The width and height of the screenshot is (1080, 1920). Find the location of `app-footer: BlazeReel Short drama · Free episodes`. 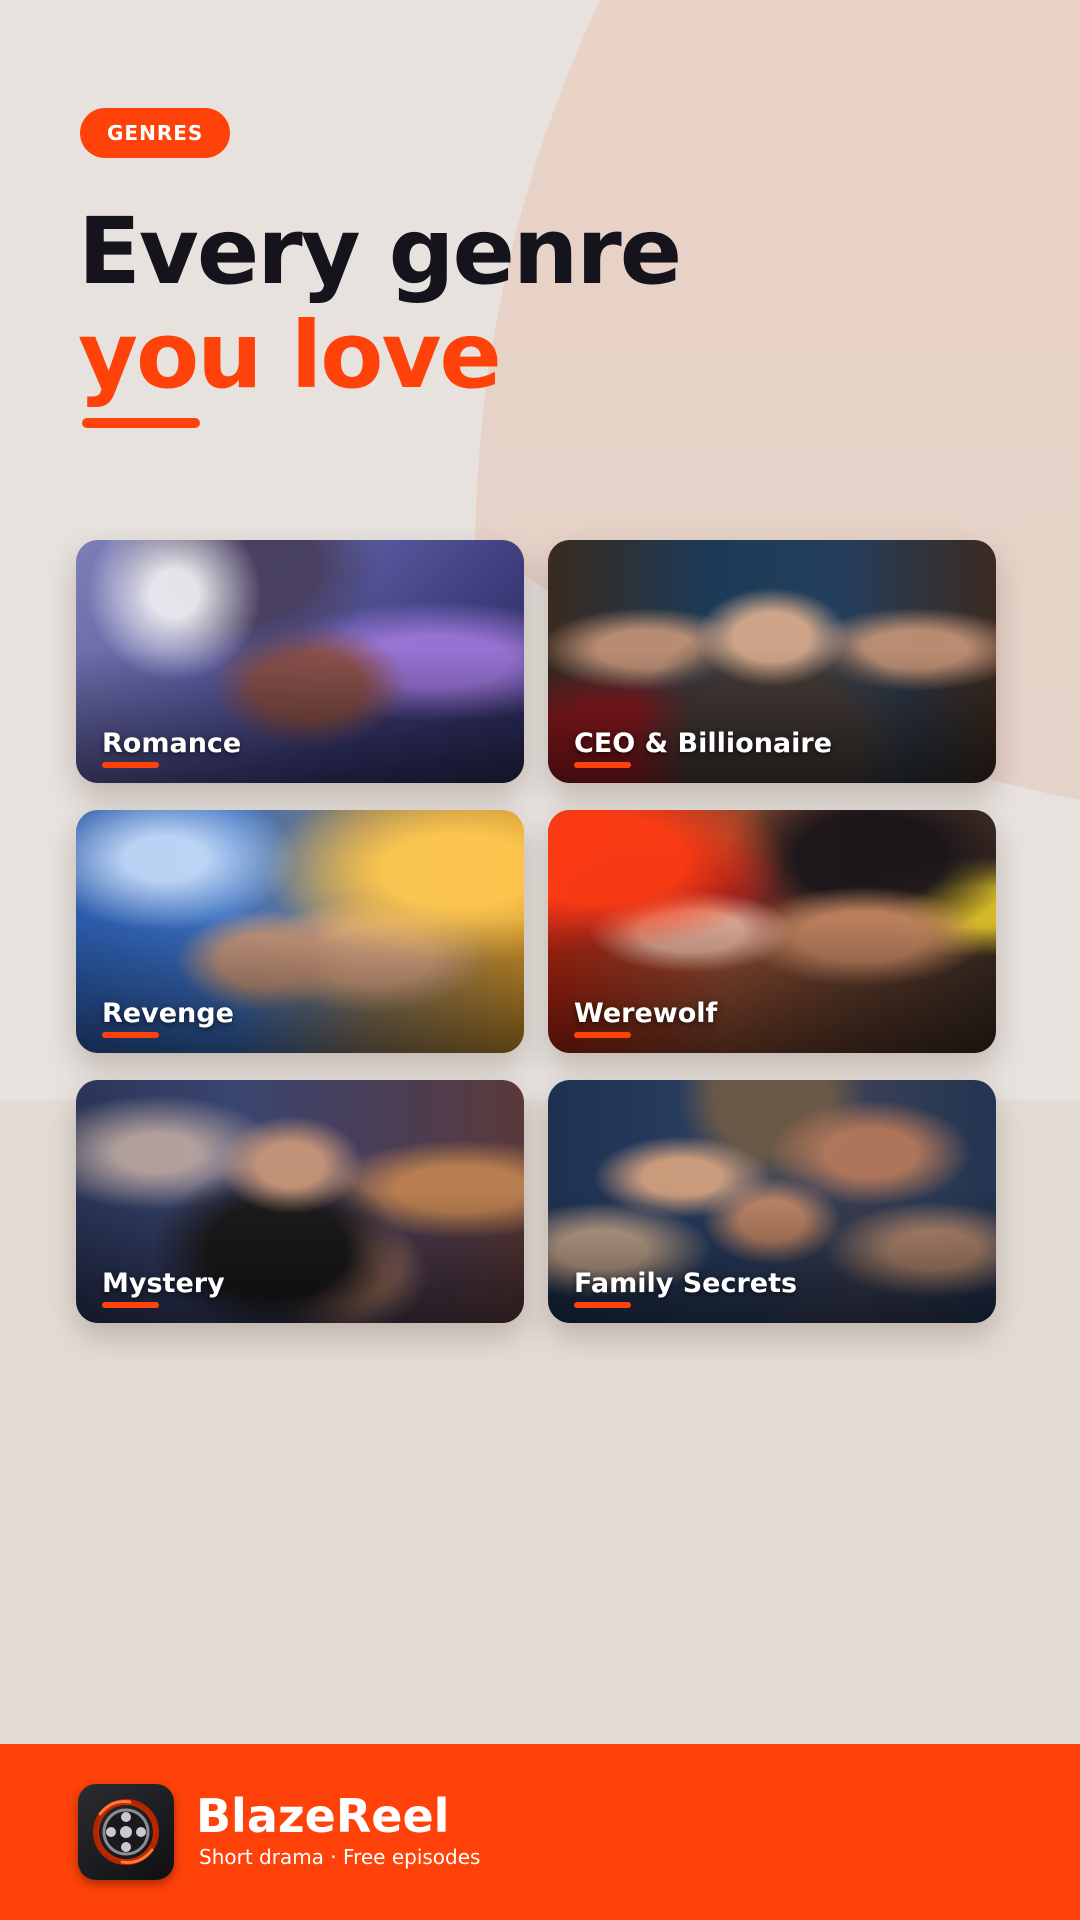

app-footer: BlazeReel Short drama · Free episodes is located at coordinates (540, 1832).